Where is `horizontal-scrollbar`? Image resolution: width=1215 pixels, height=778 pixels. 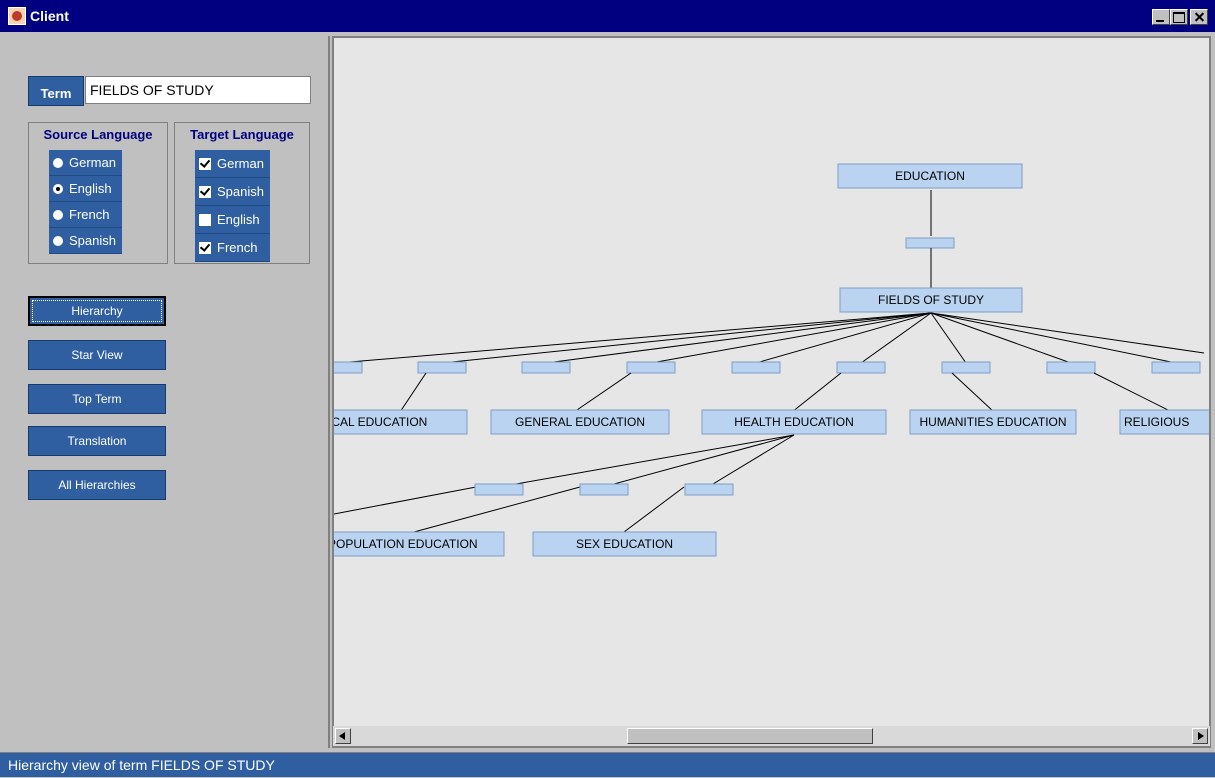 horizontal-scrollbar is located at coordinates (771, 736).